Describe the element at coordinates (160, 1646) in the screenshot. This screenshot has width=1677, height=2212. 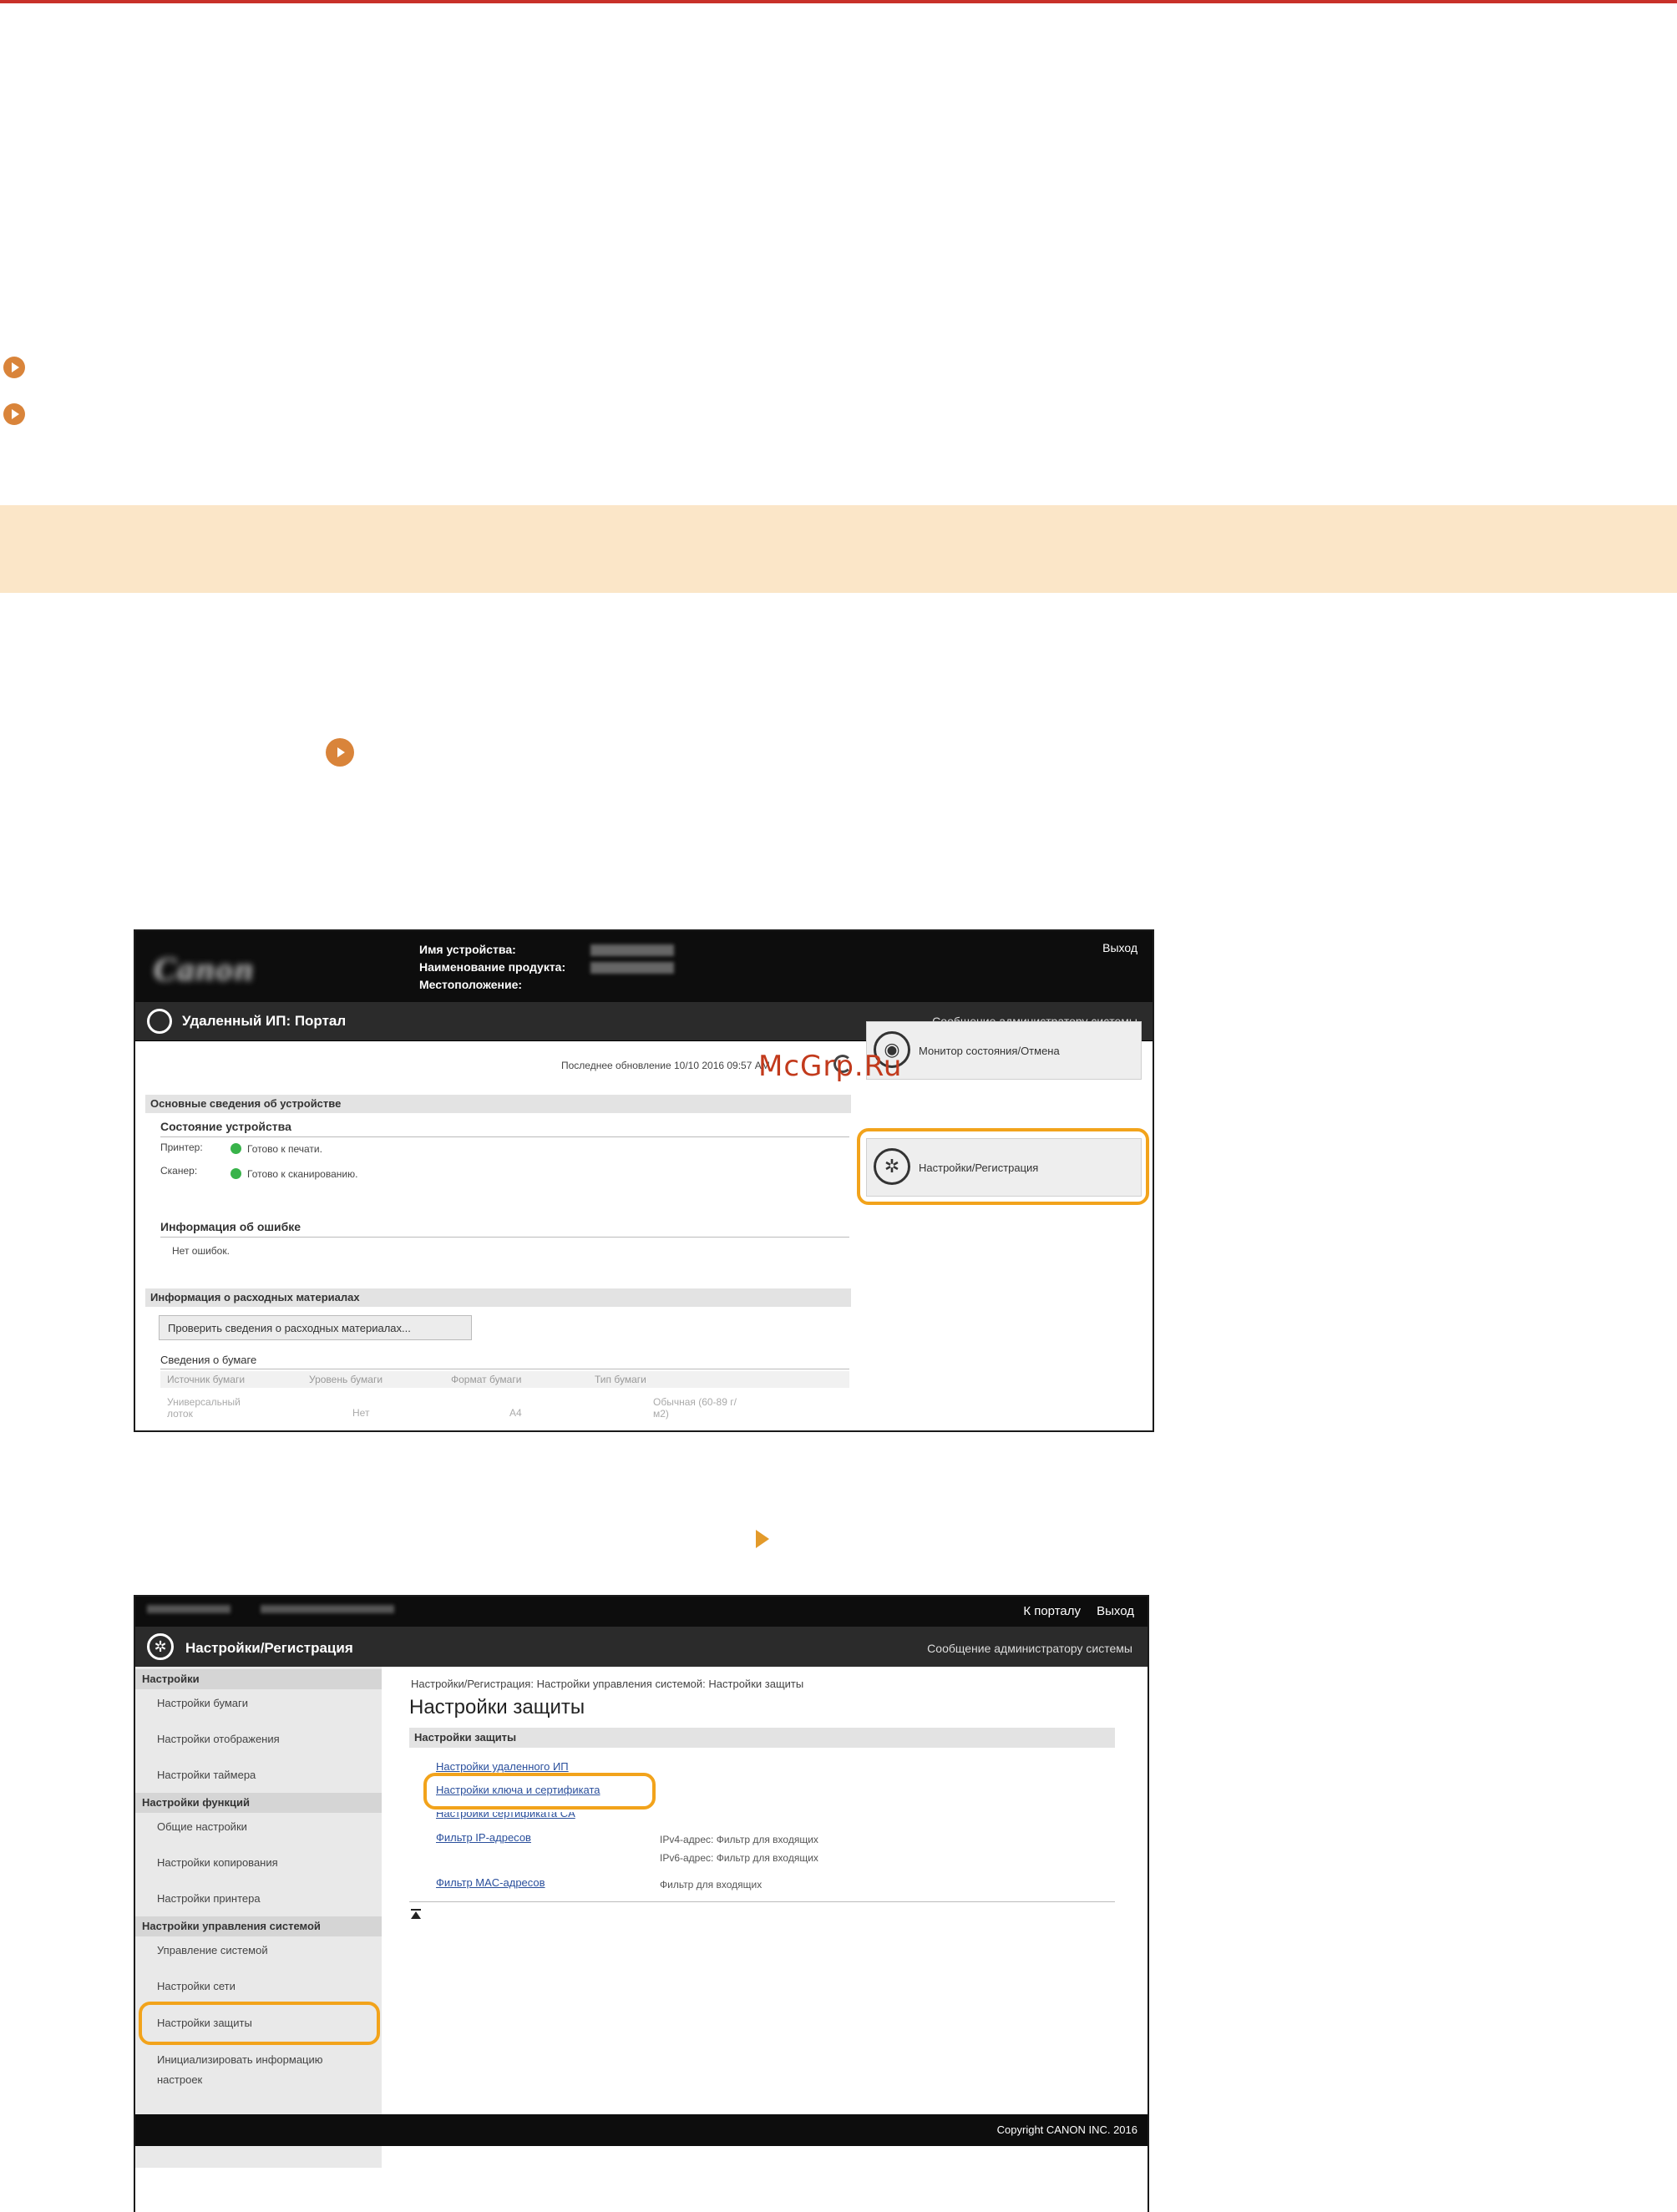
I see `settings-icon: ✲` at that location.